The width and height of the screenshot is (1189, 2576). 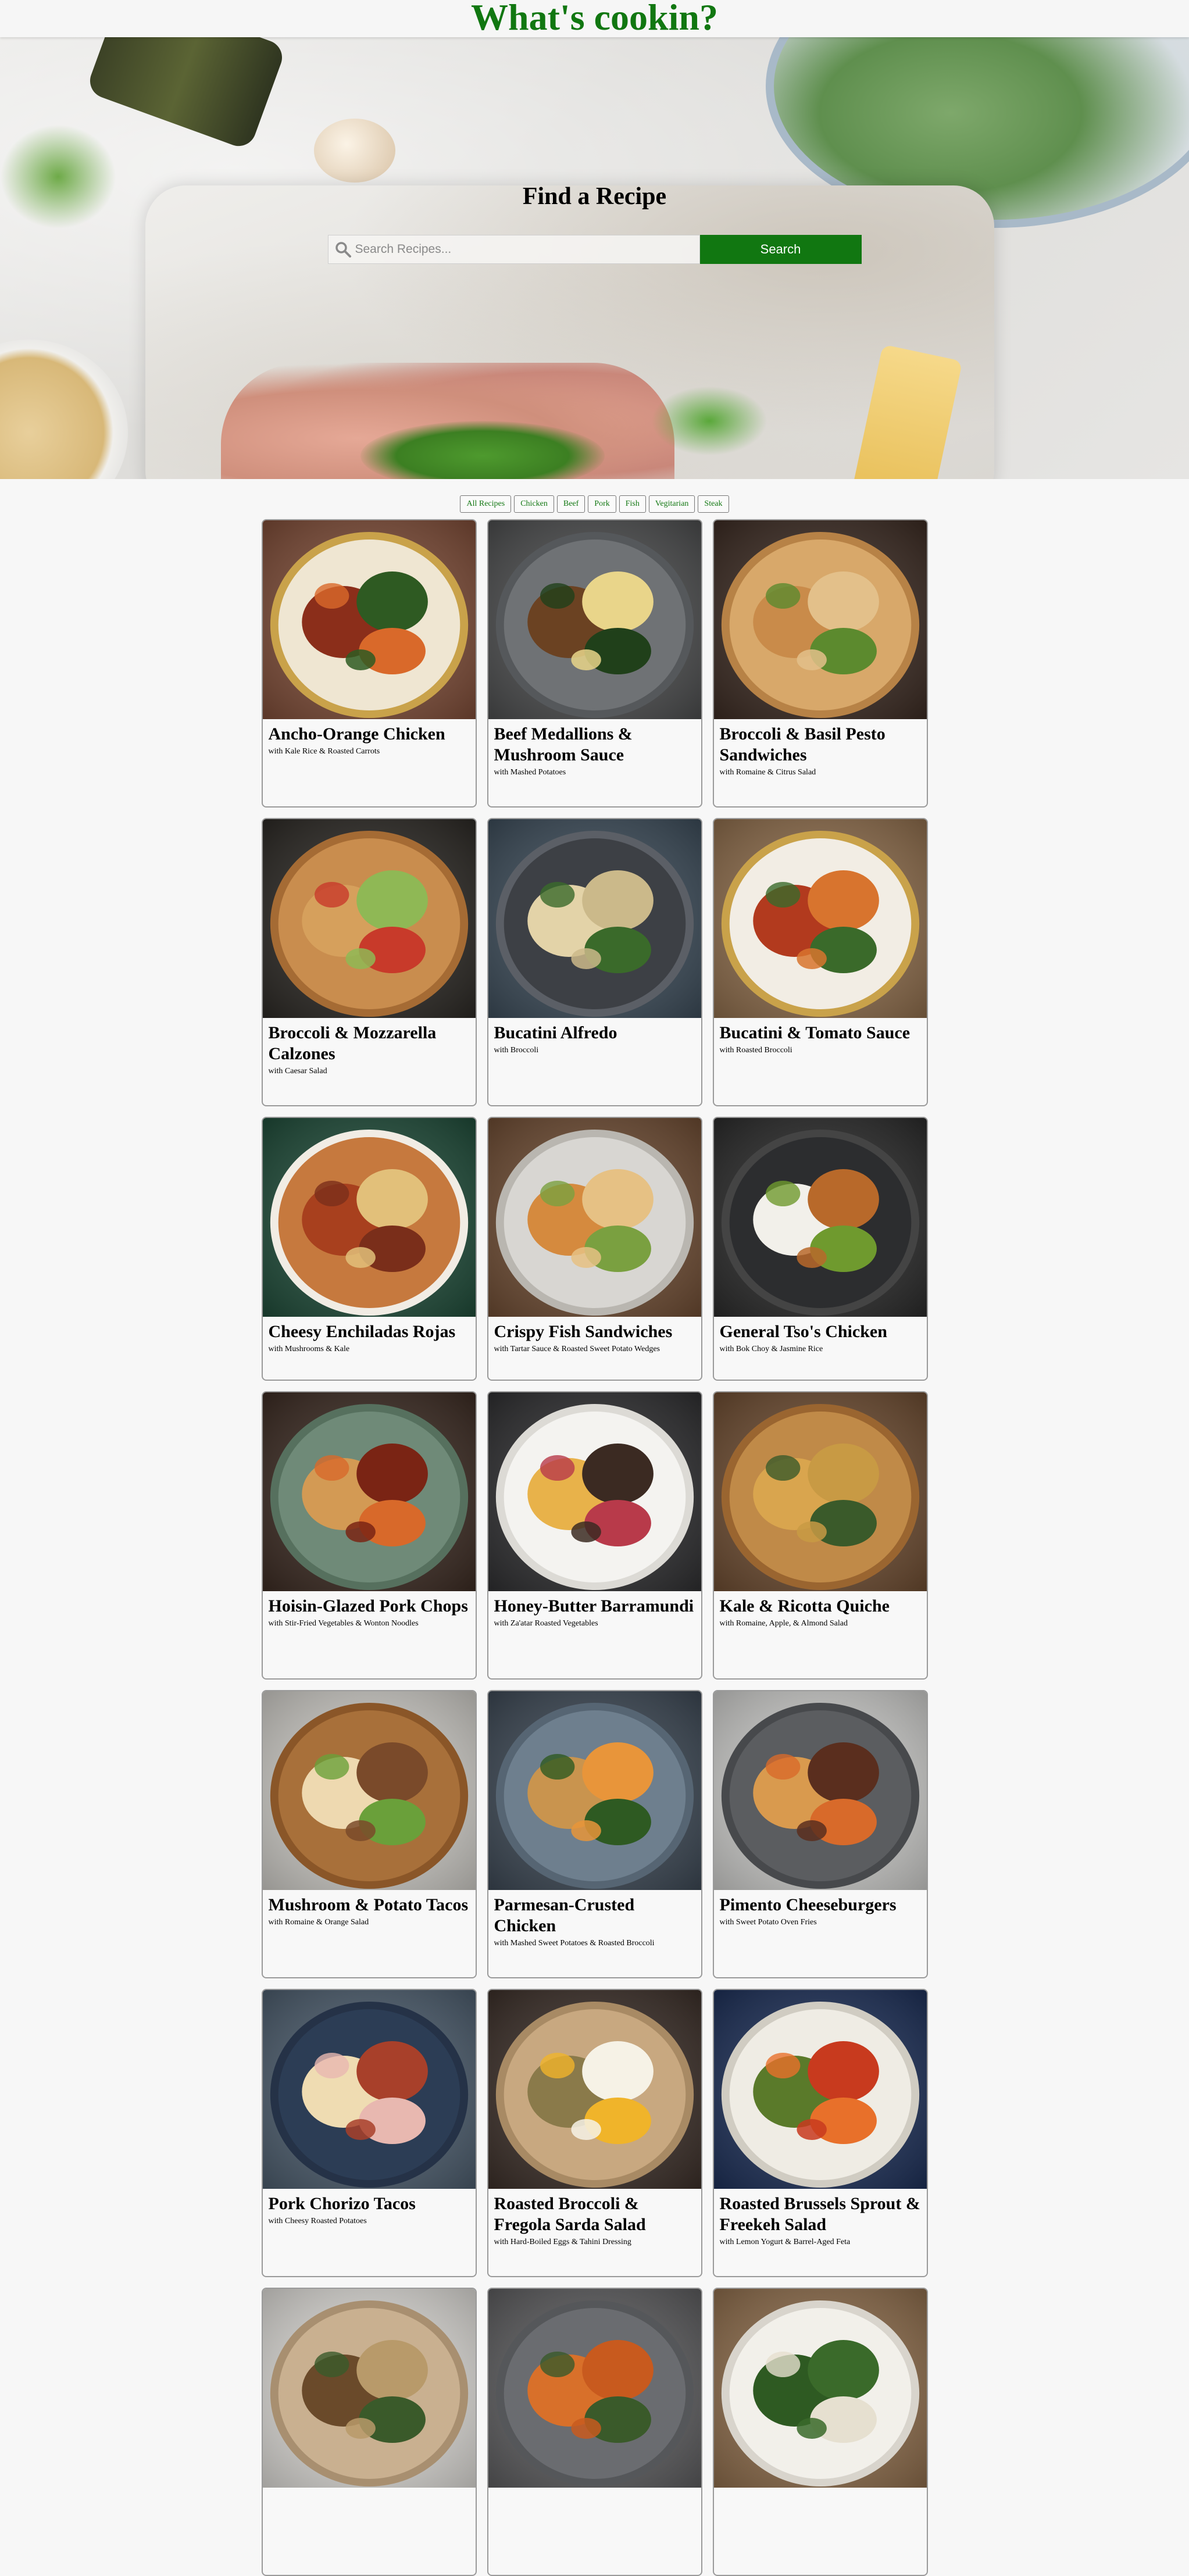 What do you see at coordinates (562, 2242) in the screenshot?
I see `recipe-subtitle: with Hard-Boiled Eggs & Tahini Dressing` at bounding box center [562, 2242].